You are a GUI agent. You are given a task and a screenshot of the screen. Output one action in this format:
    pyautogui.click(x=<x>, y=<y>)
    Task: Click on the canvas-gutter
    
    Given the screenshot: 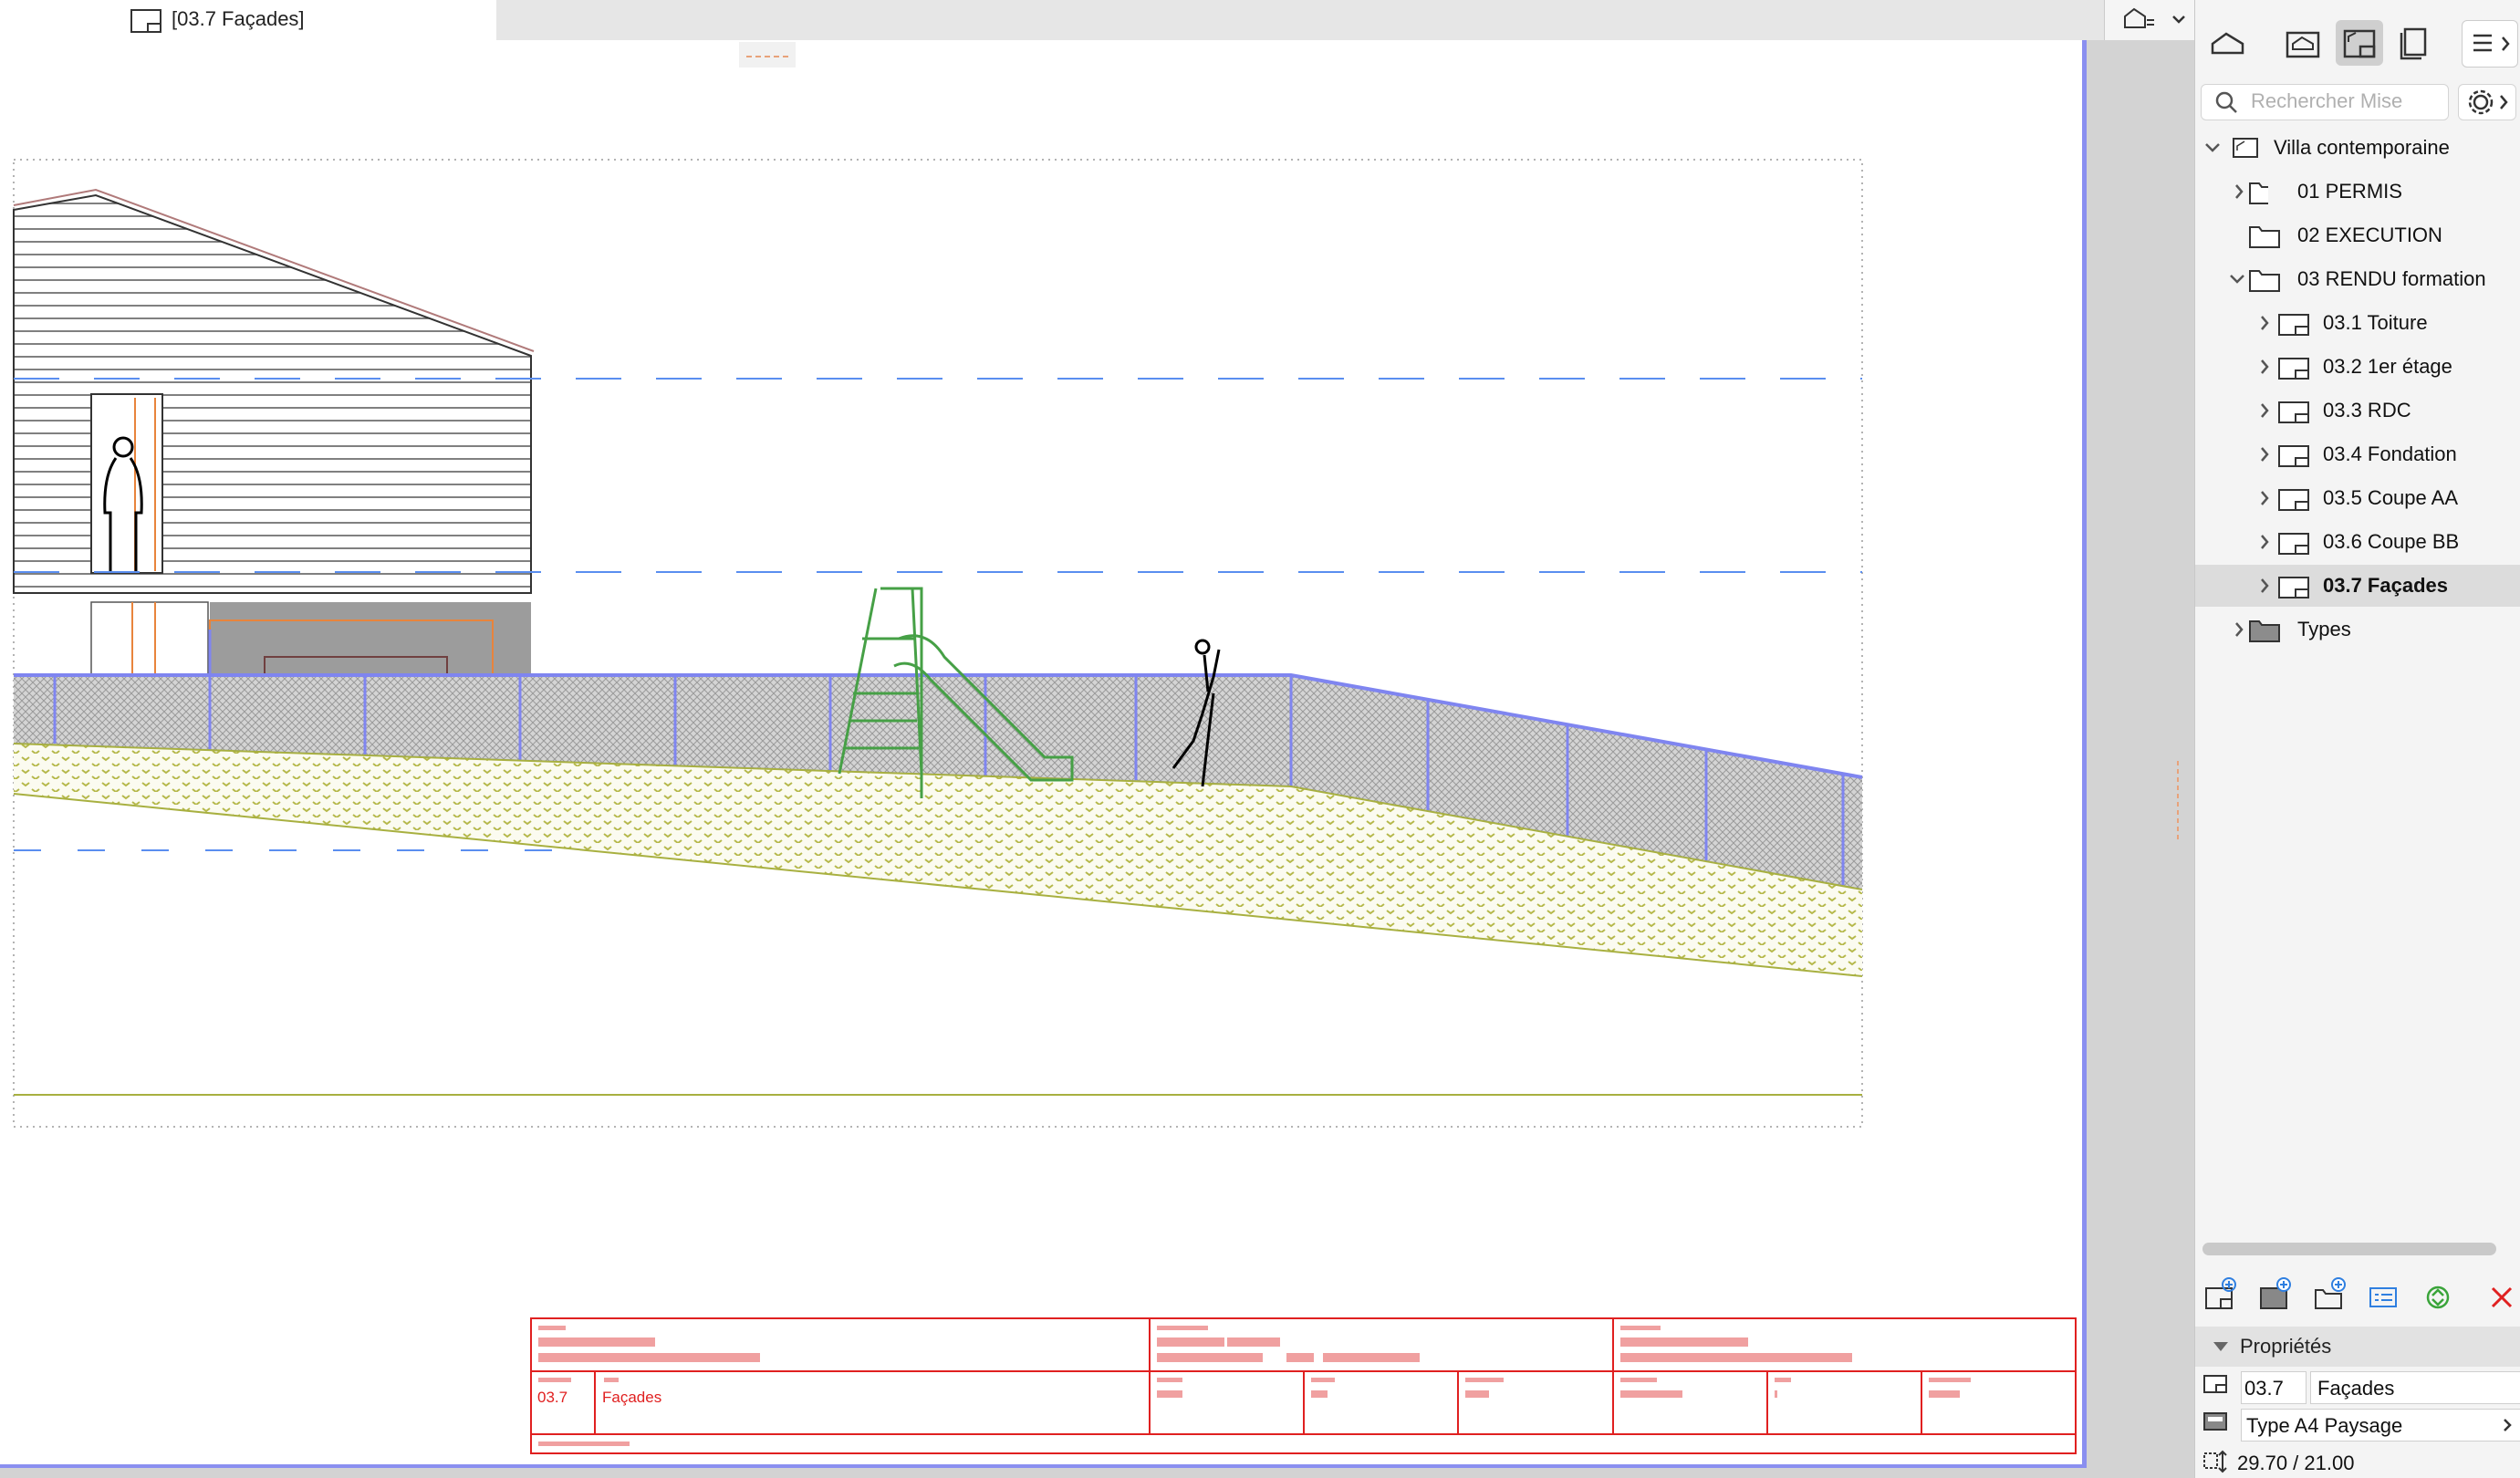 What is the action you would take?
    pyautogui.click(x=2140, y=759)
    